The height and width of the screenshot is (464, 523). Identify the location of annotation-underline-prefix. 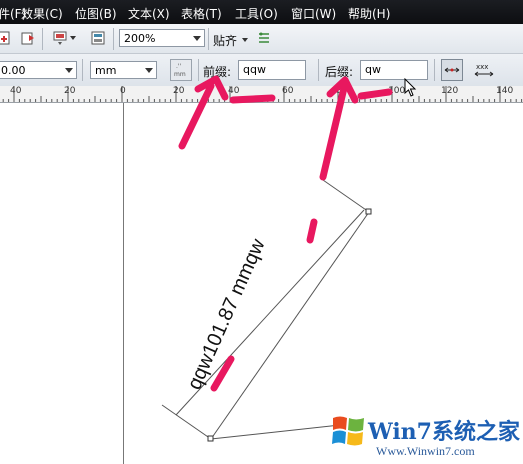
(252, 99).